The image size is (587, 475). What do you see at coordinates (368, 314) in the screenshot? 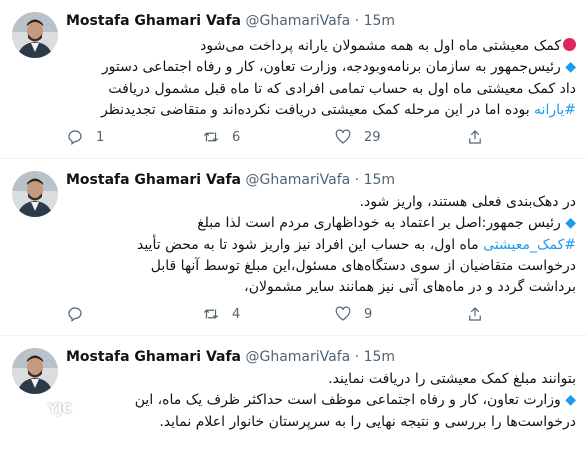
I see `like-count: 9` at bounding box center [368, 314].